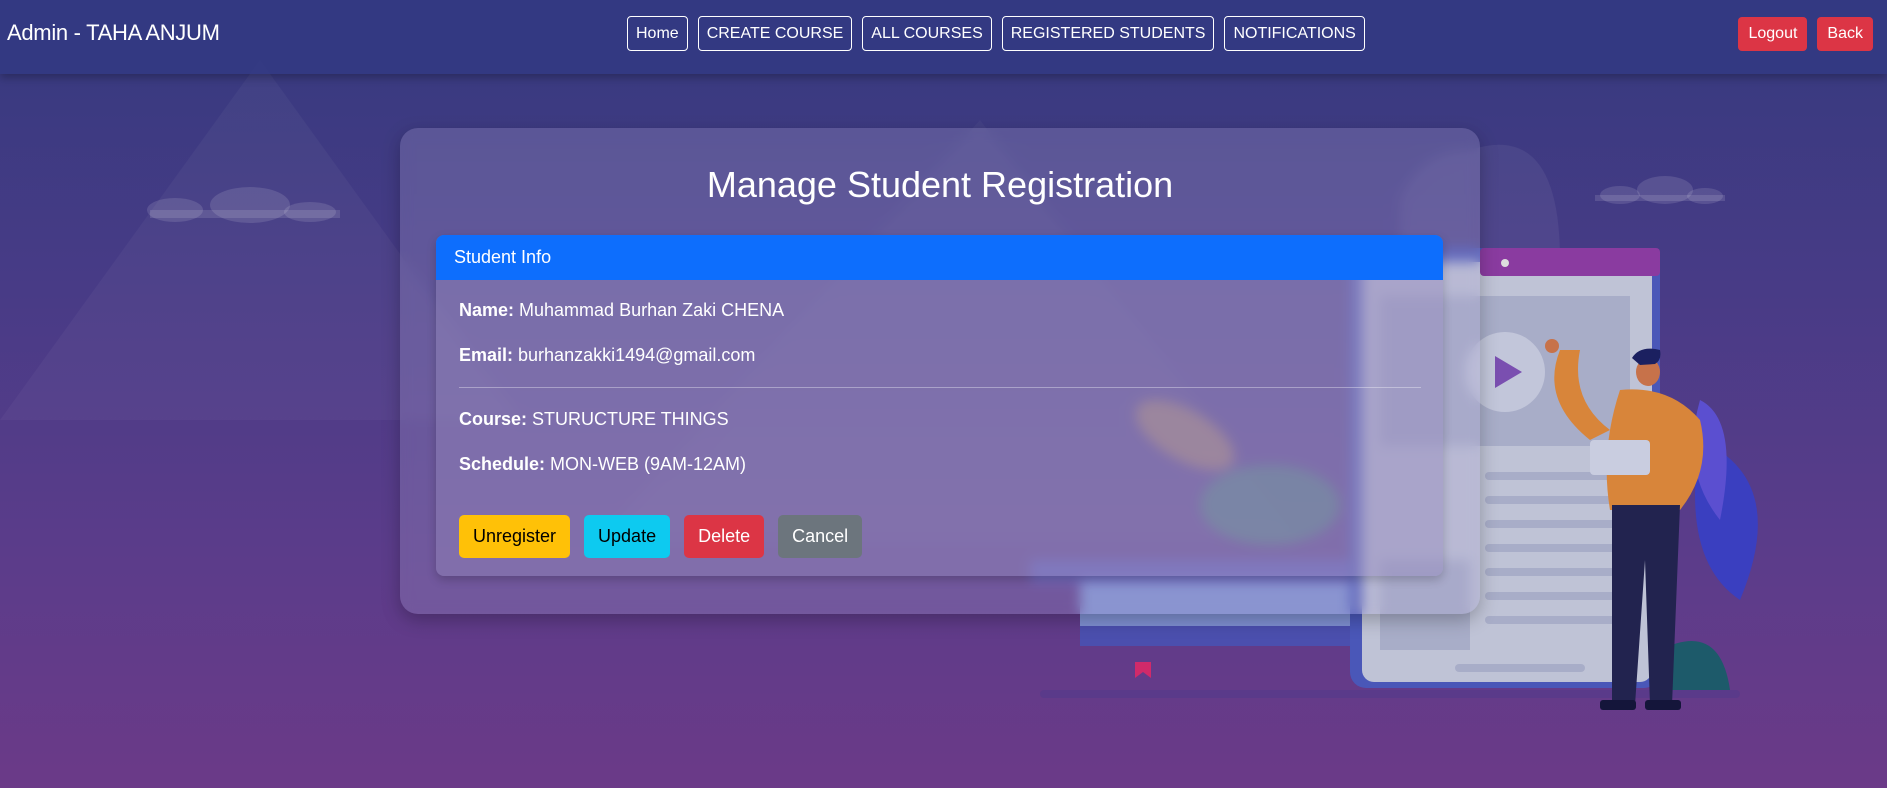 The image size is (1887, 788). I want to click on cancel-button: Cancel, so click(820, 536).